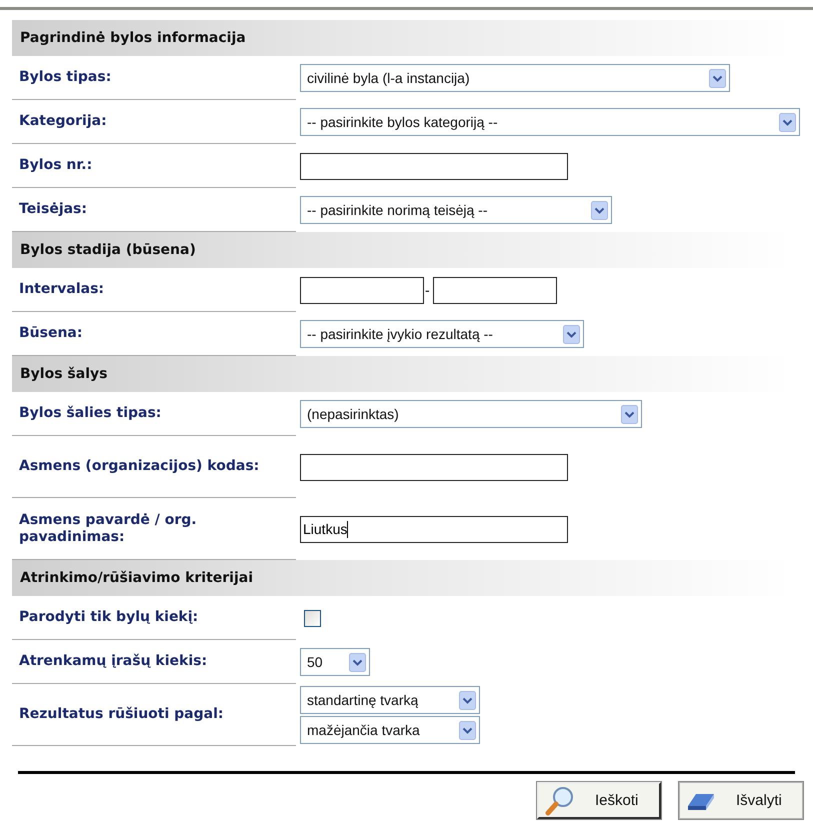 This screenshot has width=813, height=840. I want to click on field-label: Asmens (organizacijos) kodas:, so click(154, 467).